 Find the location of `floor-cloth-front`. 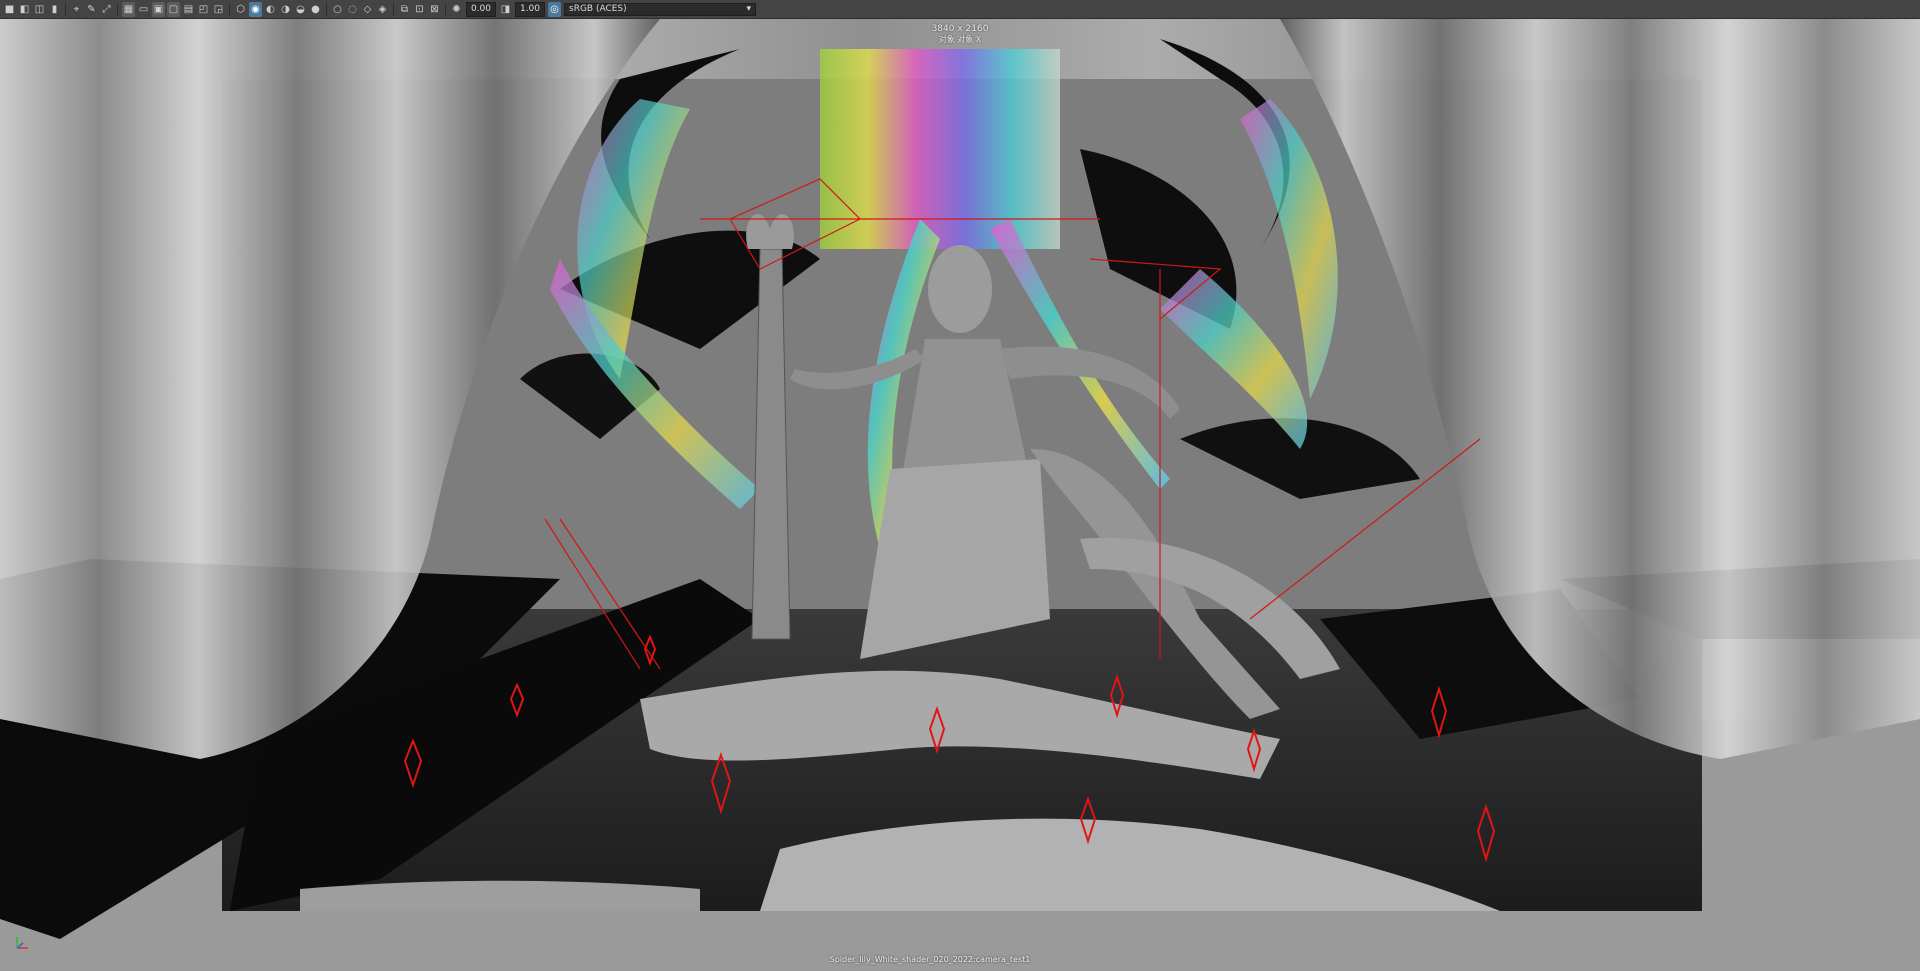

floor-cloth-front is located at coordinates (500, 895).